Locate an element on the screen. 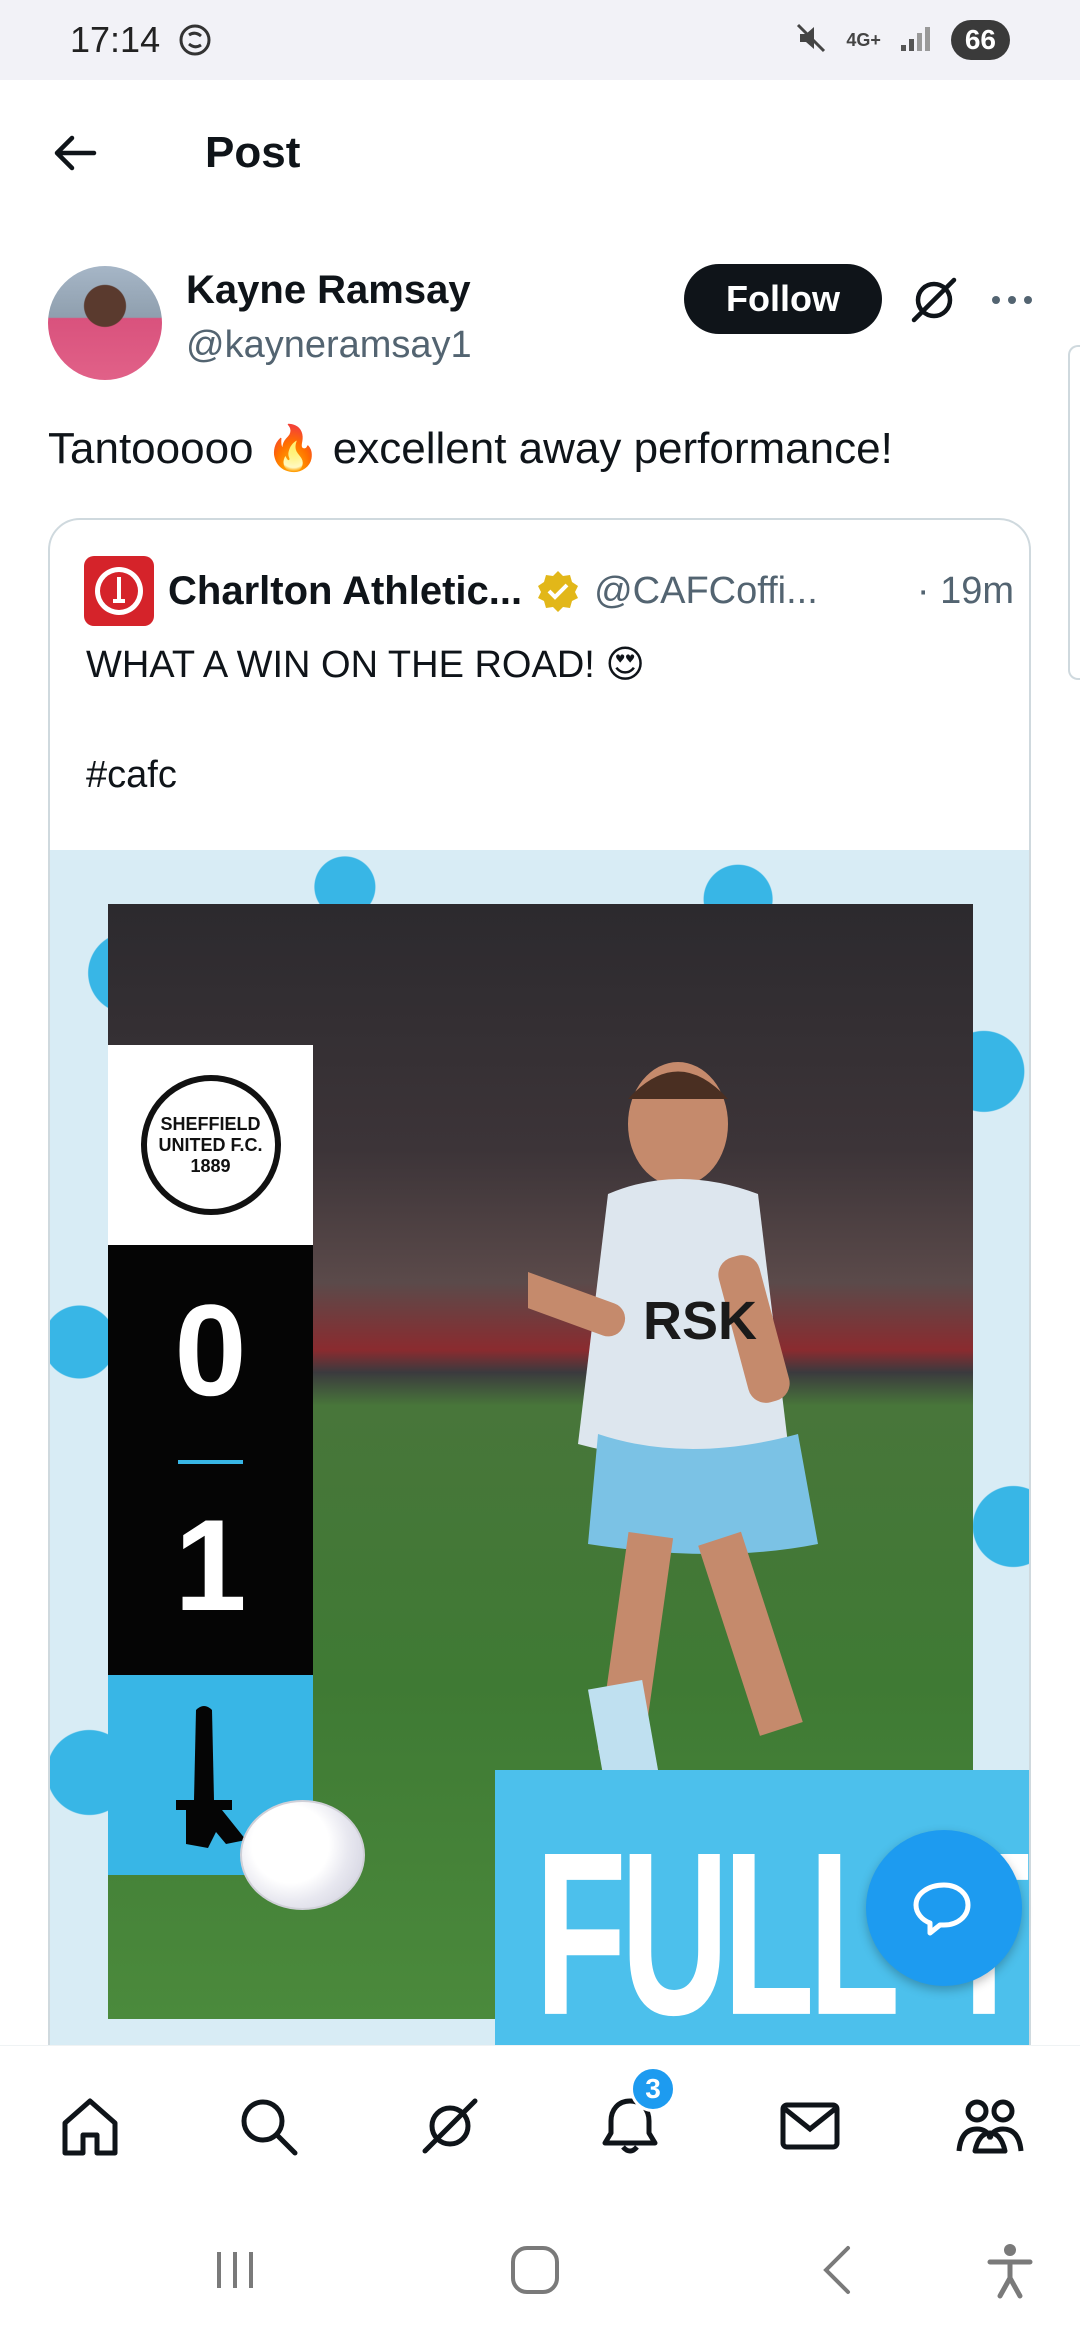 The height and width of the screenshot is (2340, 1080). quoted-hashtag: #cafc is located at coordinates (131, 775).